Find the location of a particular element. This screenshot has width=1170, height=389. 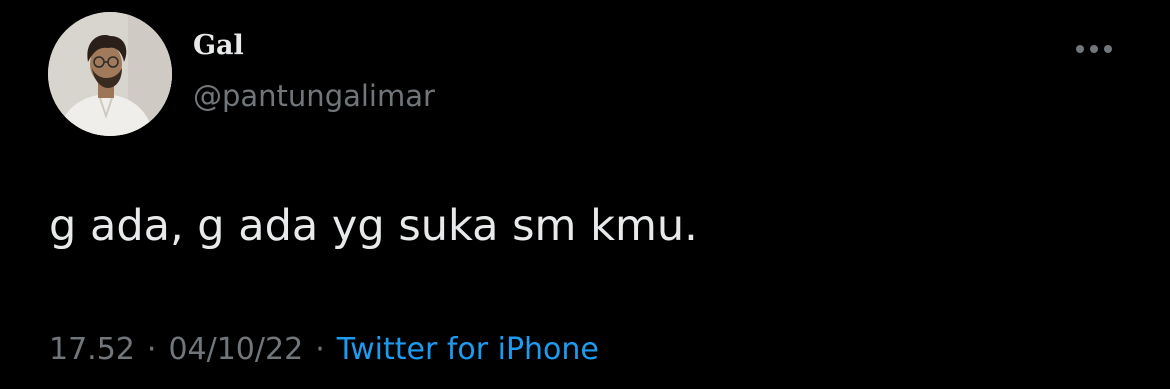

author-name: Gal is located at coordinates (218, 46).